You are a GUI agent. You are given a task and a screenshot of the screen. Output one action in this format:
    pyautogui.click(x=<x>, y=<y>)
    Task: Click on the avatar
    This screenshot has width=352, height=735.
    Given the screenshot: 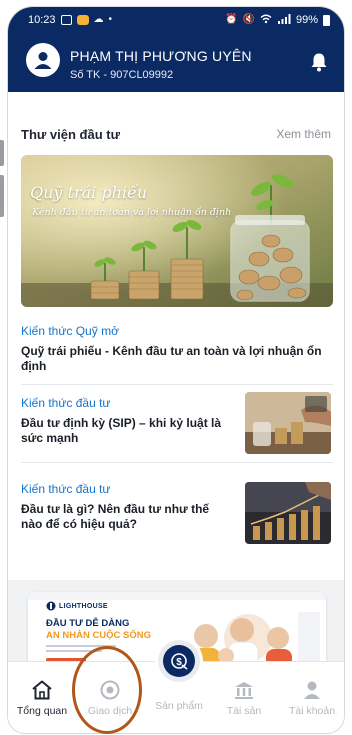 What is the action you would take?
    pyautogui.click(x=43, y=60)
    